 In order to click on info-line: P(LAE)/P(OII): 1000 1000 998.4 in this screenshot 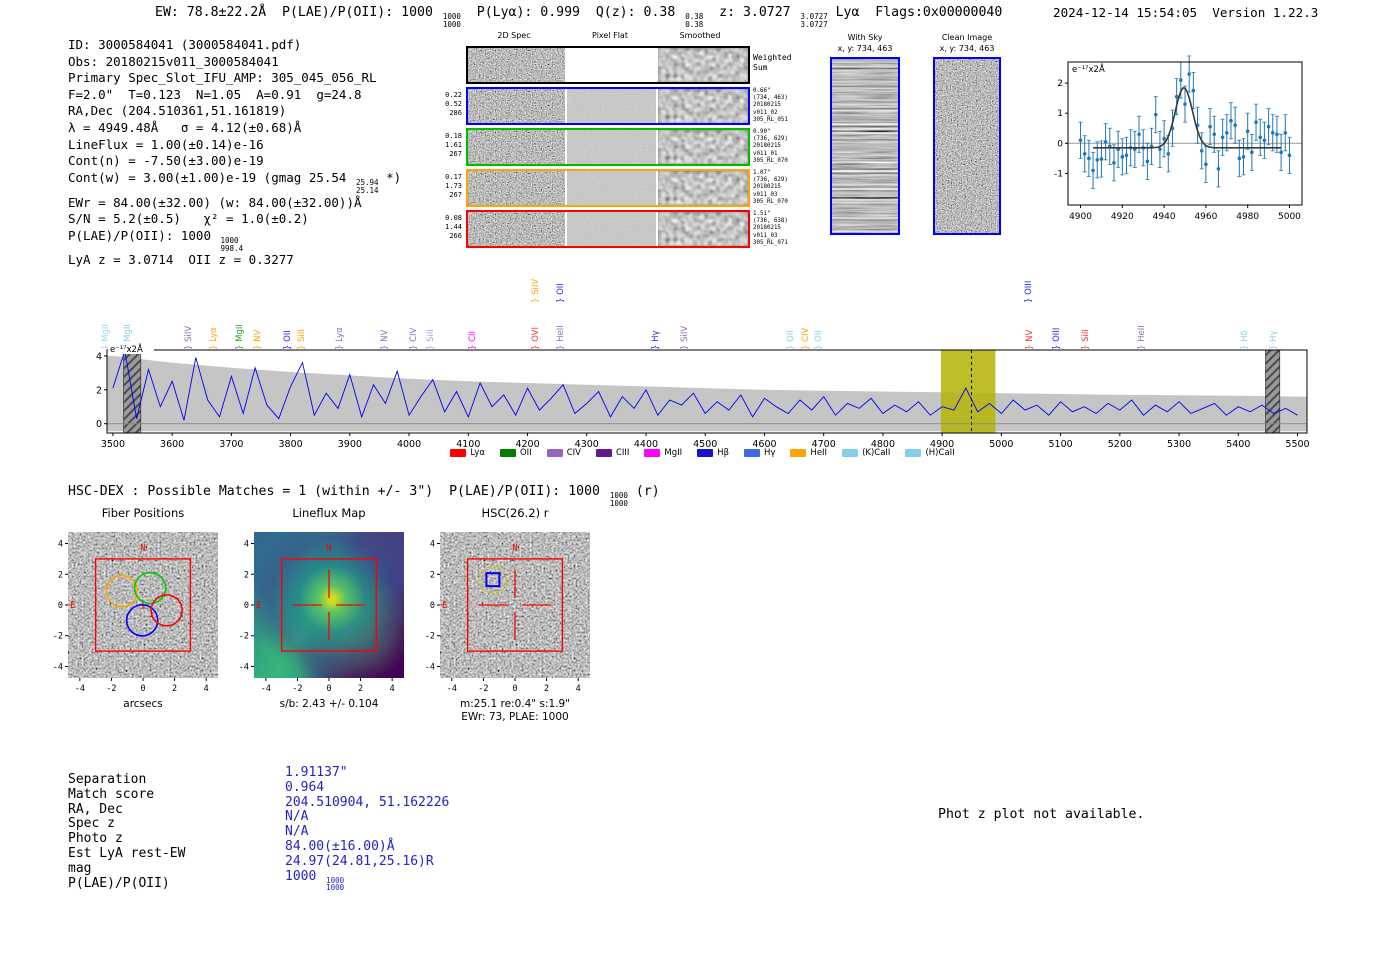, I will do `click(156, 240)`.